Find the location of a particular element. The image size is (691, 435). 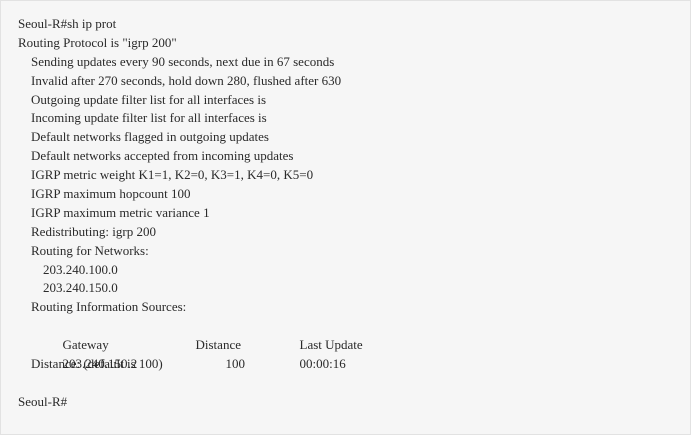

output-line-redistributing: Redistributing: igrp 200 is located at coordinates (93, 231).